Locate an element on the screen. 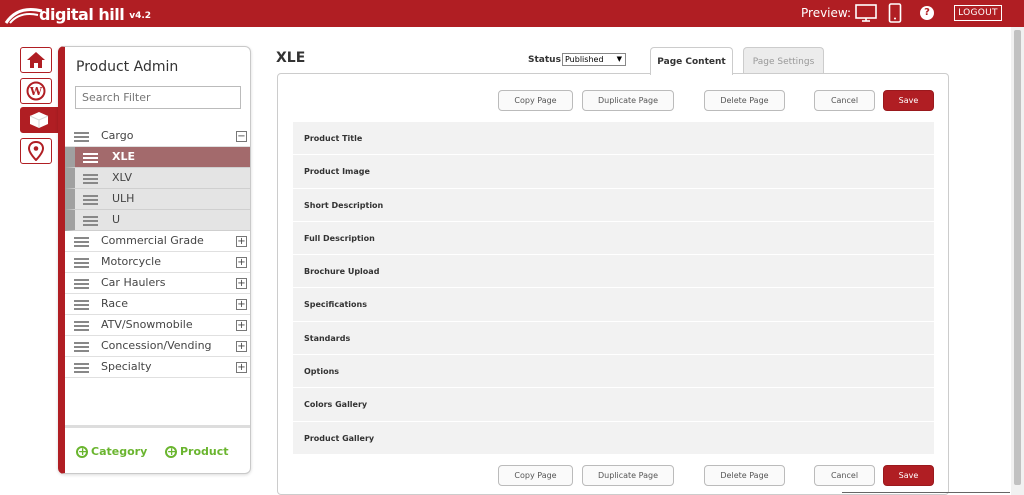  content-field-row: Brochure Upload is located at coordinates (613, 272).